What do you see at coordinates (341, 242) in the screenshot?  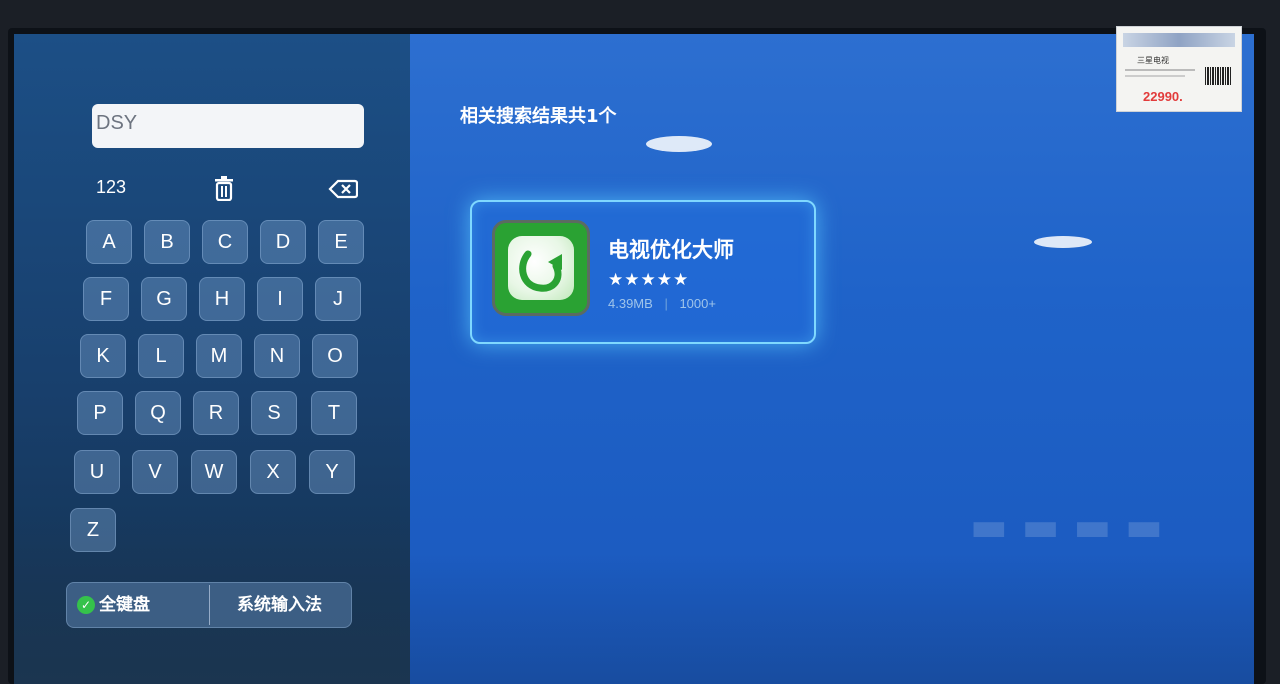 I see `key-e: E` at bounding box center [341, 242].